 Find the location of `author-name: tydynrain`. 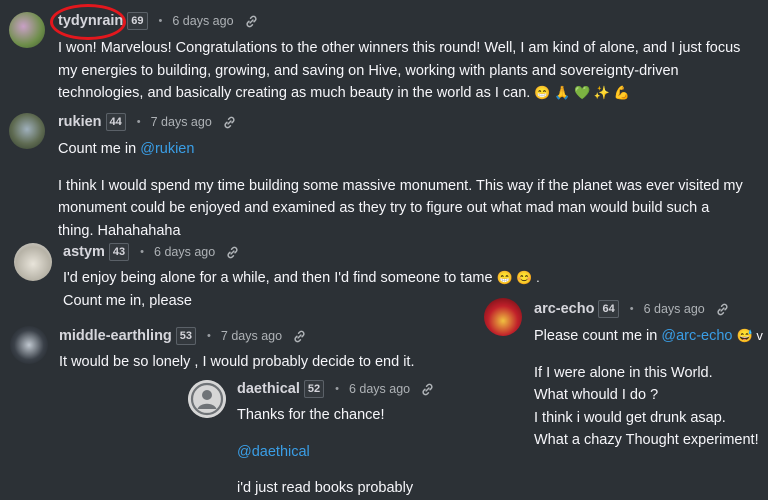

author-name: tydynrain is located at coordinates (90, 21).